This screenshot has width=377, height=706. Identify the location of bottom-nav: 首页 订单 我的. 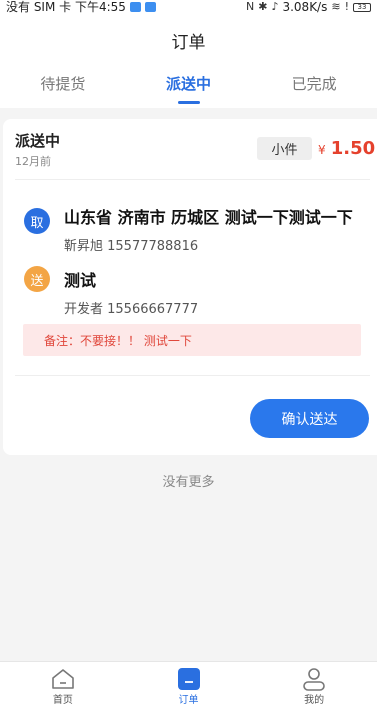
(188, 683).